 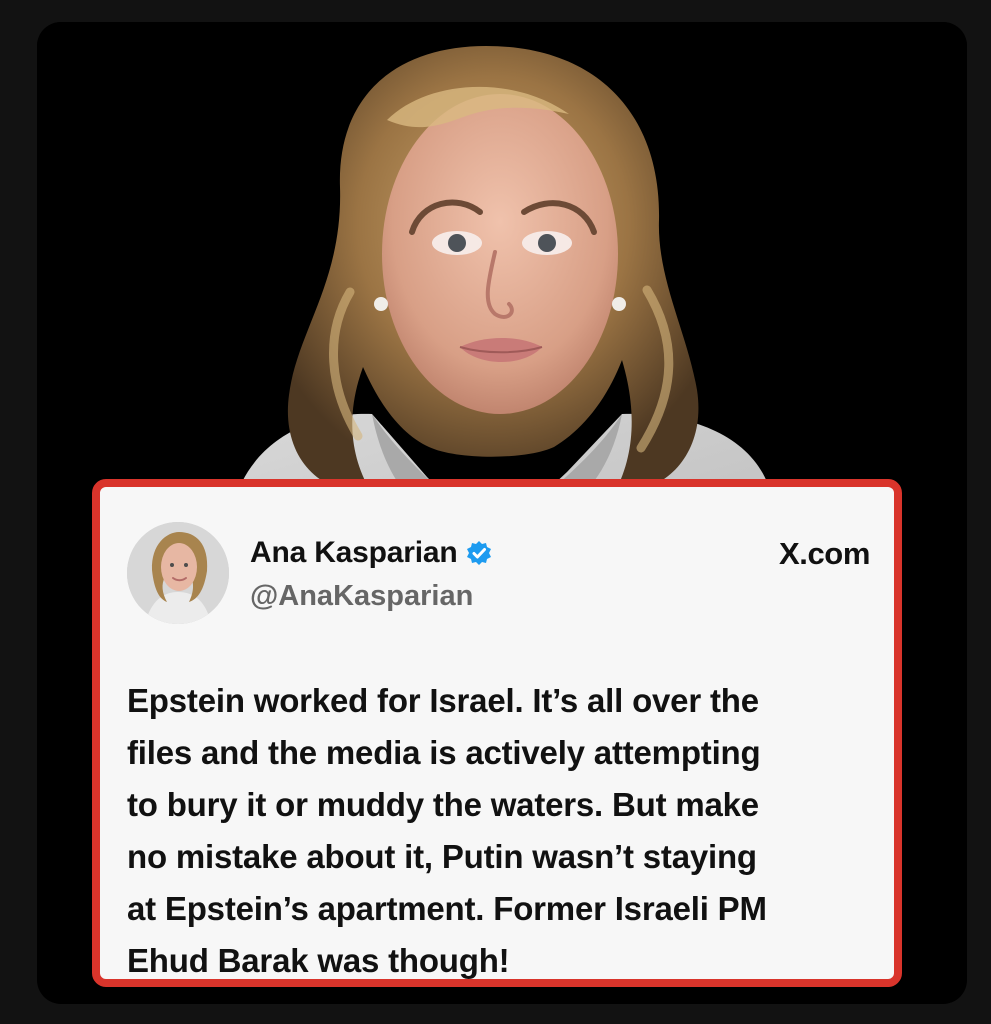 What do you see at coordinates (824, 554) in the screenshot?
I see `source-label: X.com` at bounding box center [824, 554].